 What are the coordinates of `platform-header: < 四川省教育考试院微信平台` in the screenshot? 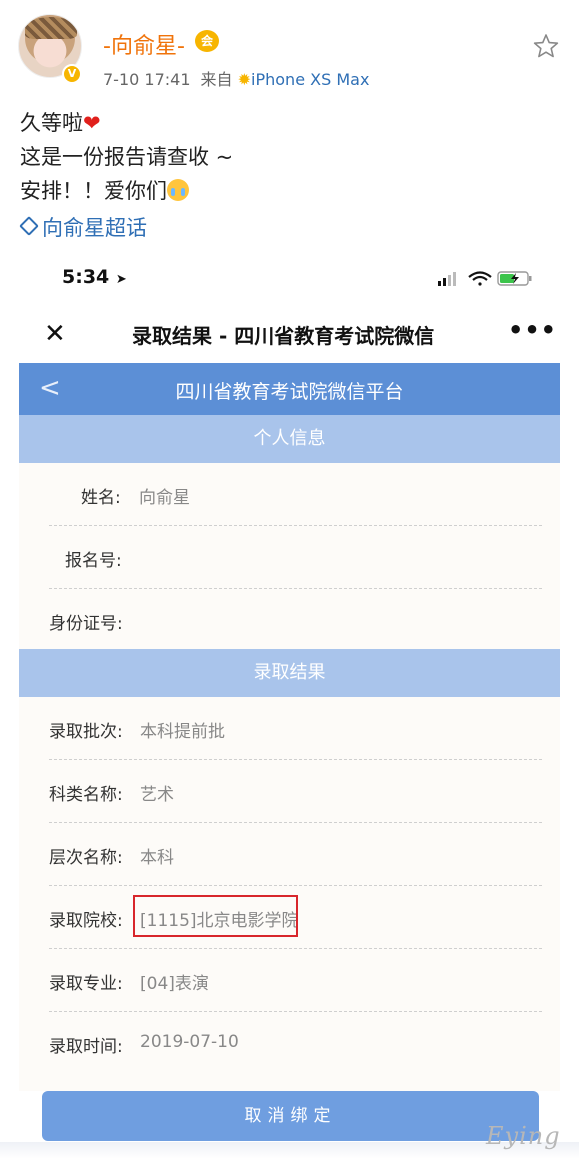 It's located at (289, 389).